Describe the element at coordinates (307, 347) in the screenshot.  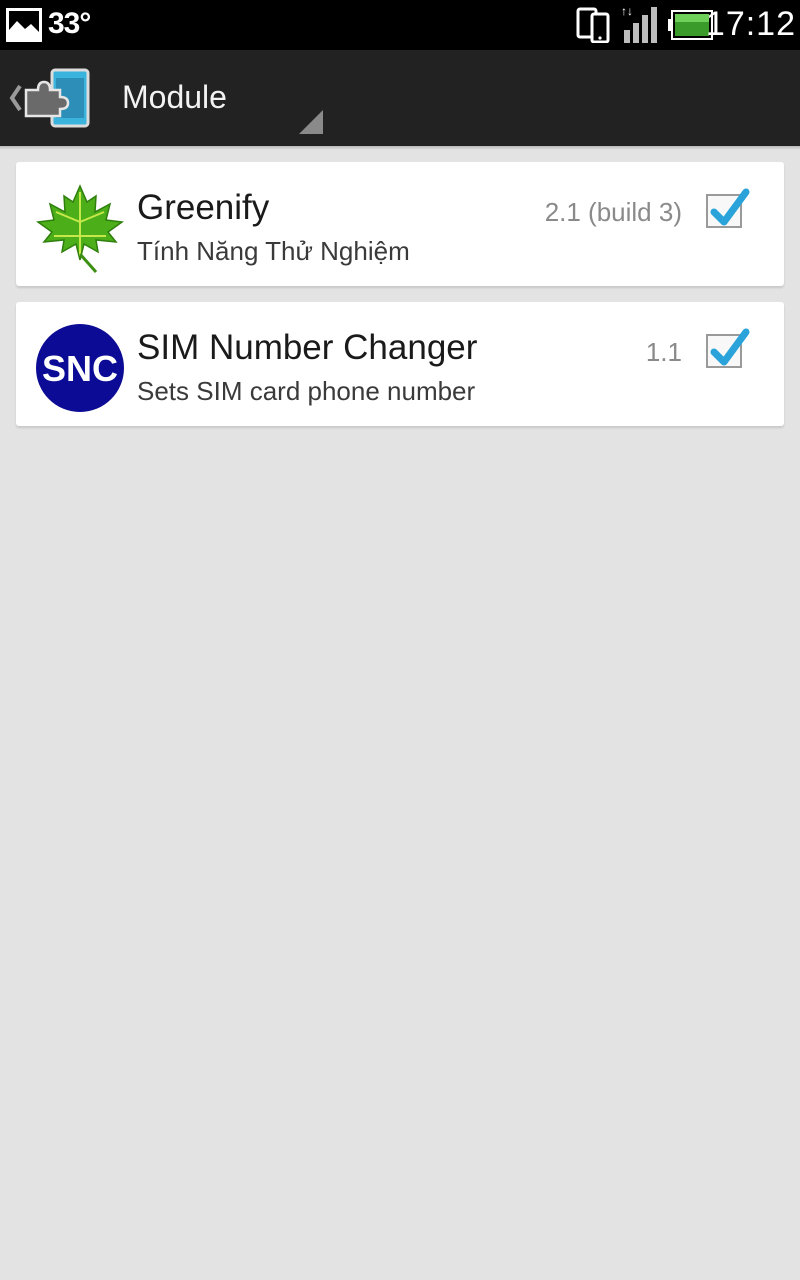
I see `module-name: SIM Number Changer` at that location.